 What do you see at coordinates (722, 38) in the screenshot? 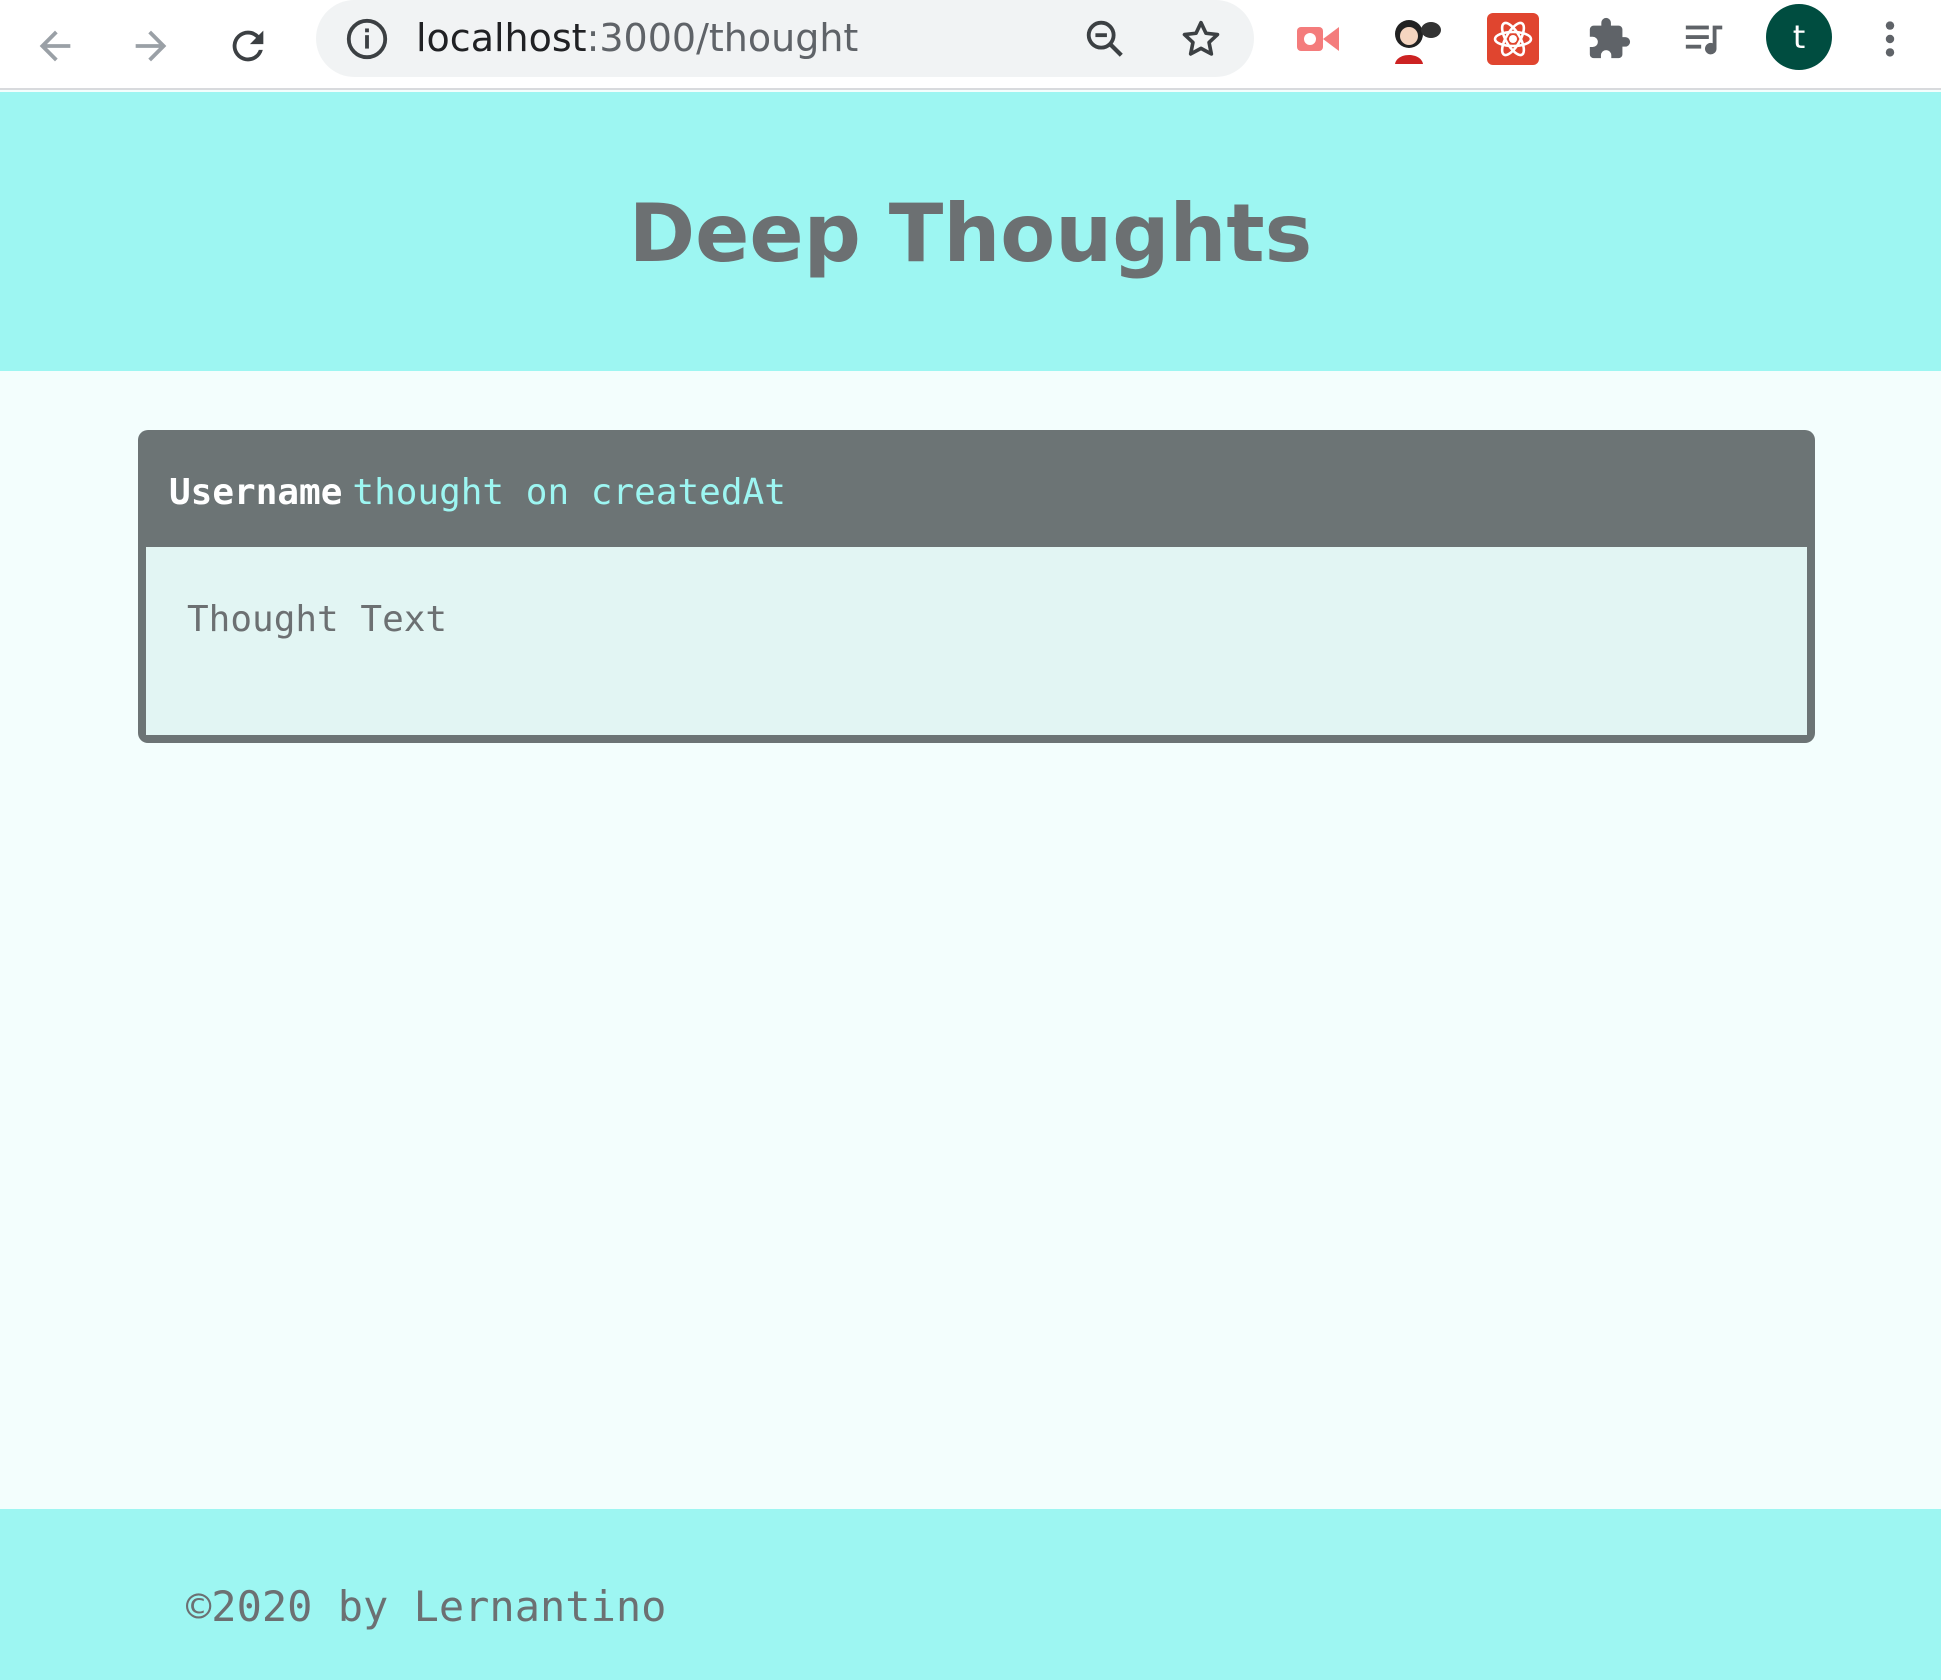
I see `url-path: :3000/thought` at bounding box center [722, 38].